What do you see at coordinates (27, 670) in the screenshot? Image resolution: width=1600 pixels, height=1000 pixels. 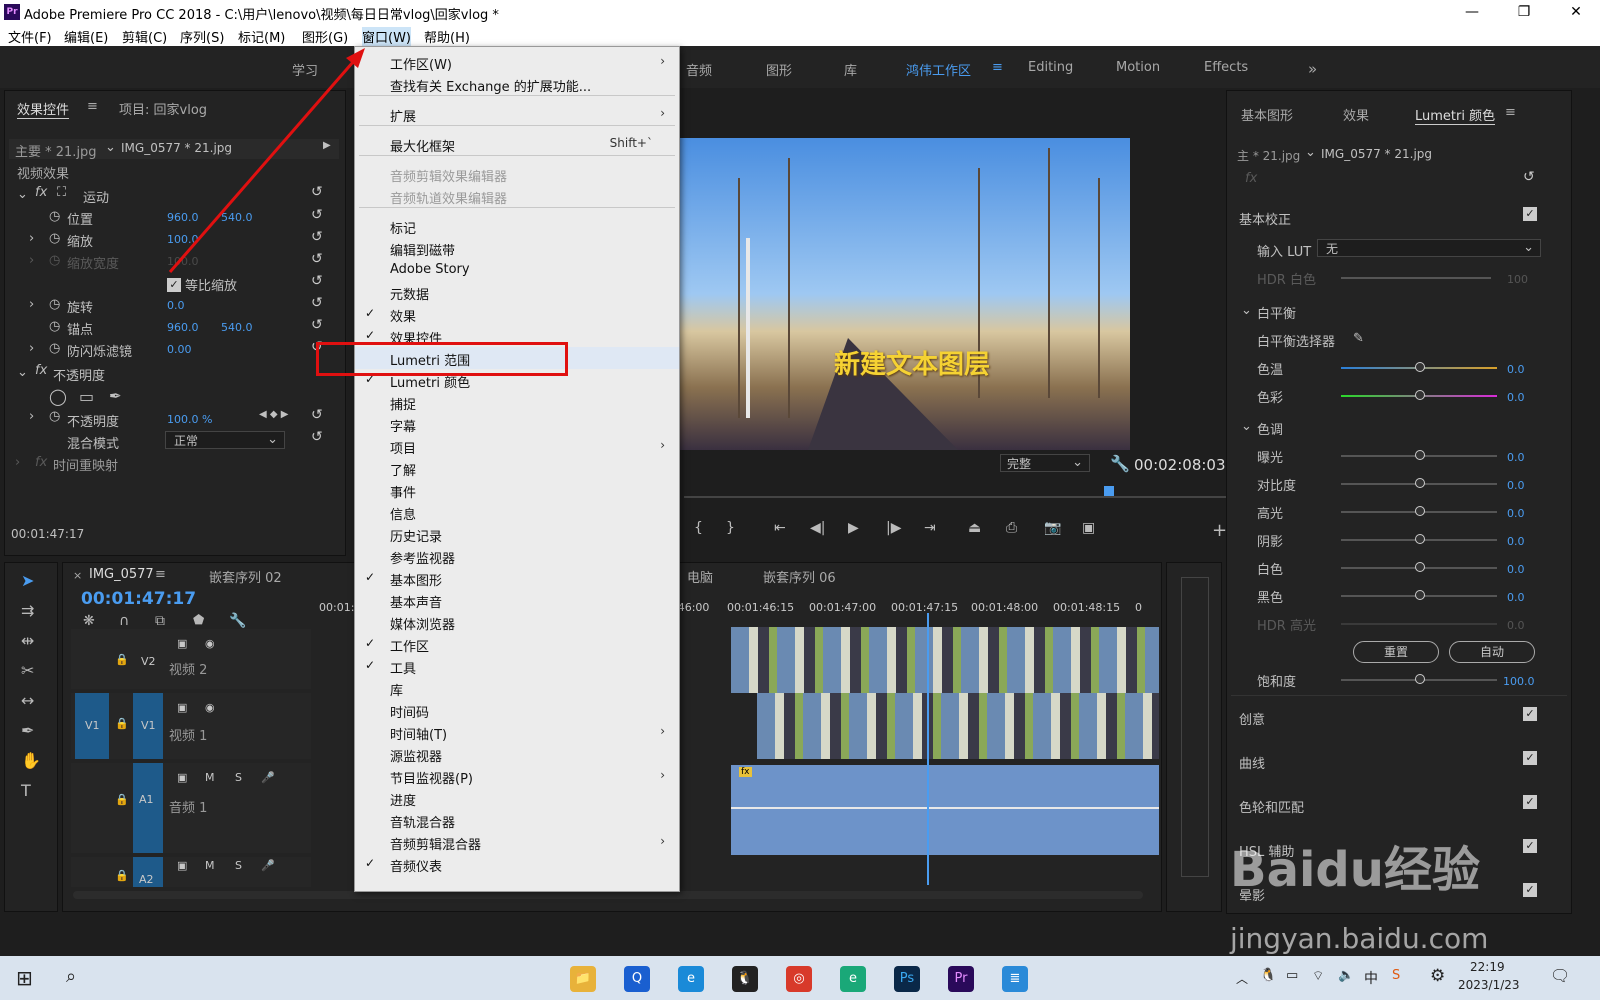 I see `razor-tool-icon: ✂` at bounding box center [27, 670].